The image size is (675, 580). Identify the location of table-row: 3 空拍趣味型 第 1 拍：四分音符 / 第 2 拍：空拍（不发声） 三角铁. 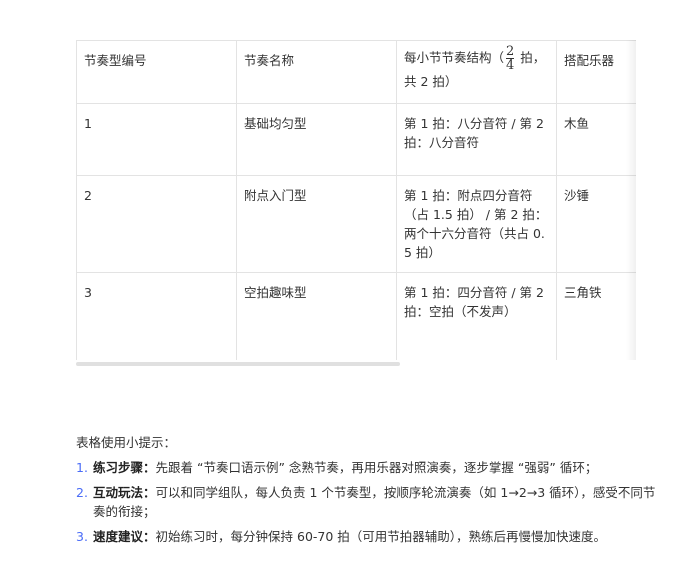
(356, 316).